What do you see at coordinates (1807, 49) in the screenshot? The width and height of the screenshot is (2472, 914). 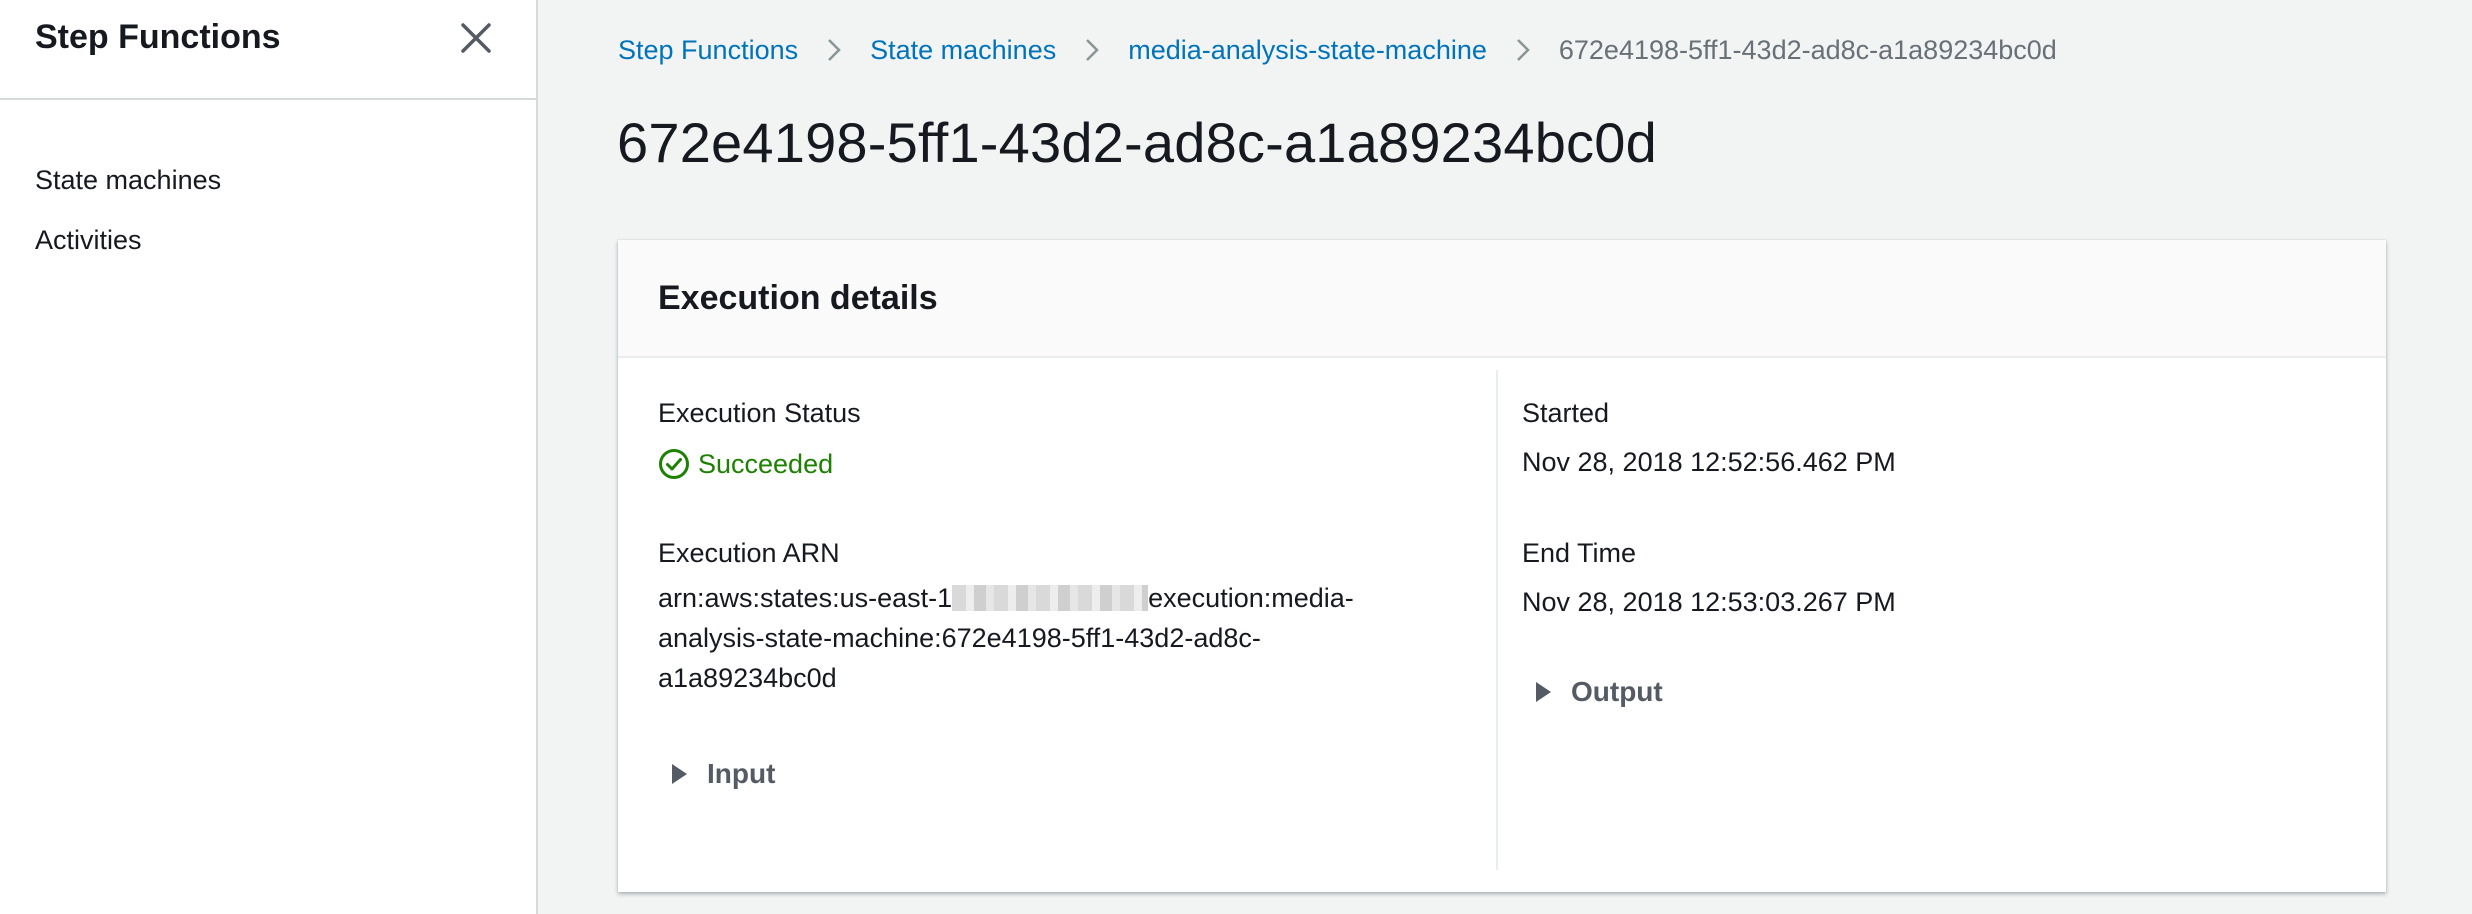 I see `breadcrumb-current: 672e4198-5ff1-43d2-ad8c-a1a89234bc0d` at bounding box center [1807, 49].